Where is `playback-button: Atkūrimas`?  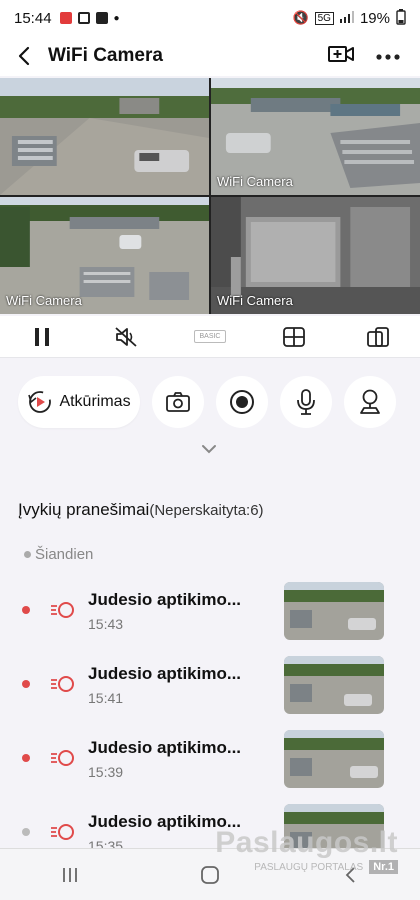 playback-button: Atkūrimas is located at coordinates (79, 402).